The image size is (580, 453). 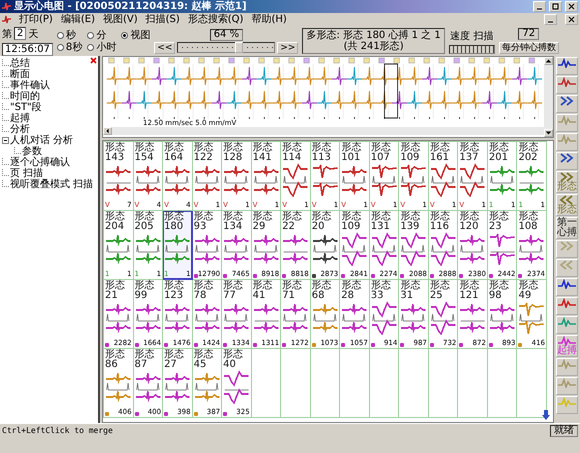 What do you see at coordinates (5, 140) in the screenshot?
I see `collapse-icon` at bounding box center [5, 140].